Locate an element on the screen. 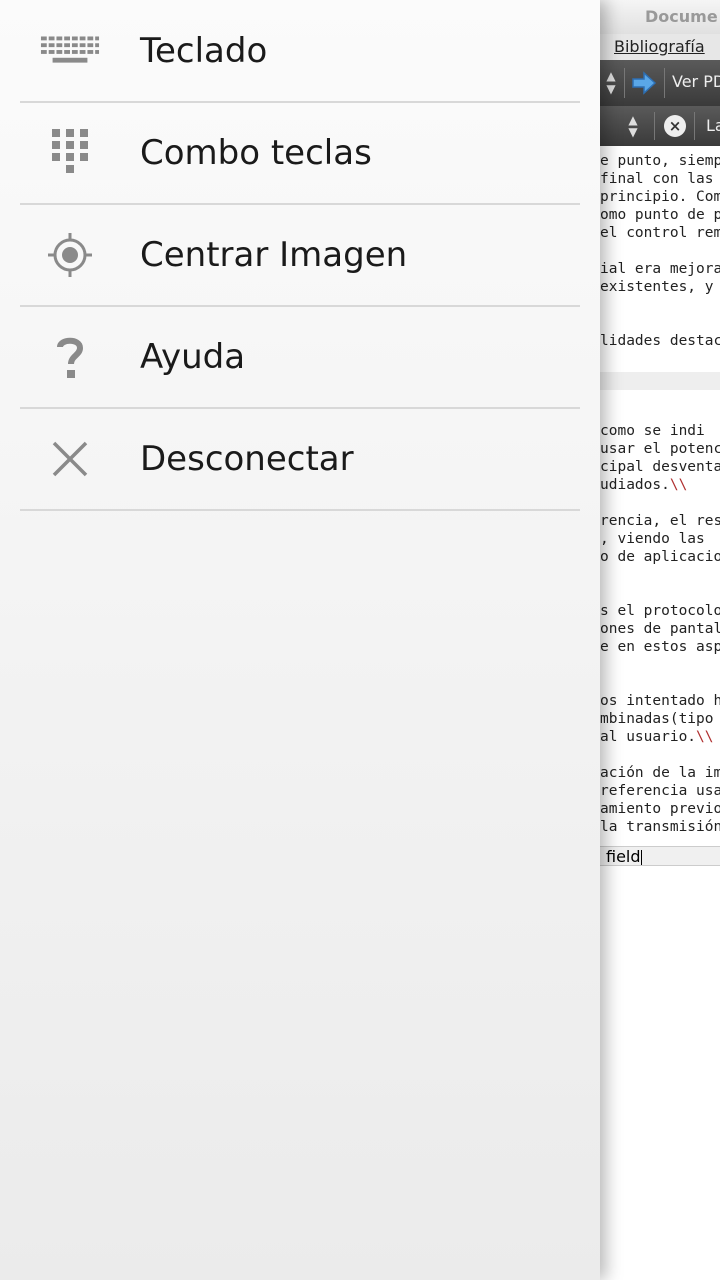  code-line: , viendo las is located at coordinates (652, 539).